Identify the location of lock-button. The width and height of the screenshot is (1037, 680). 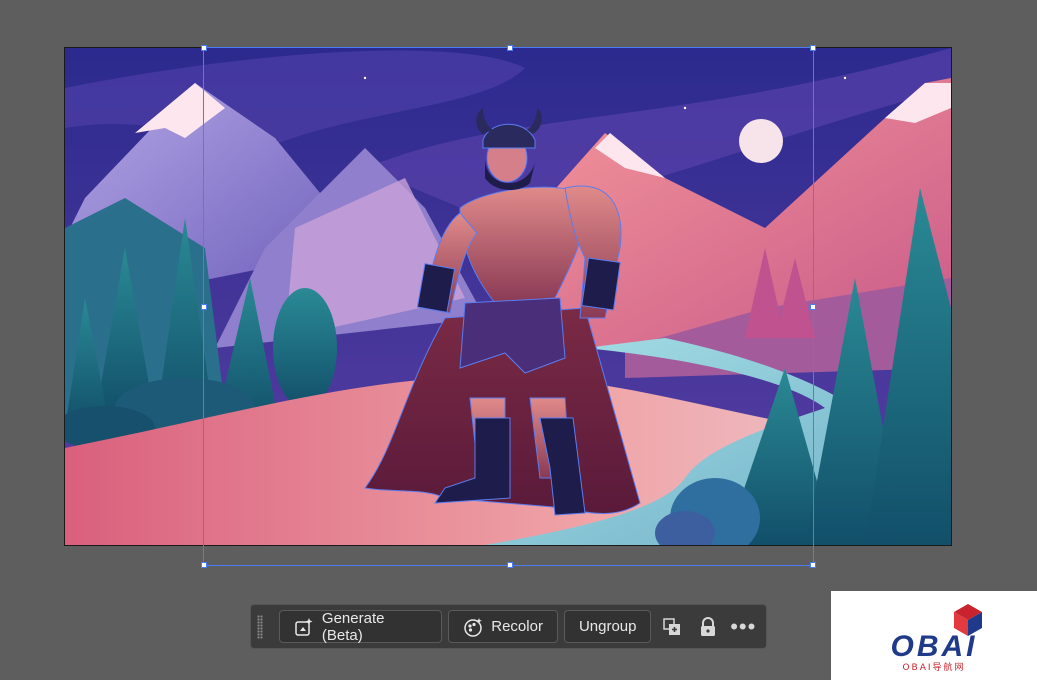
(708, 627).